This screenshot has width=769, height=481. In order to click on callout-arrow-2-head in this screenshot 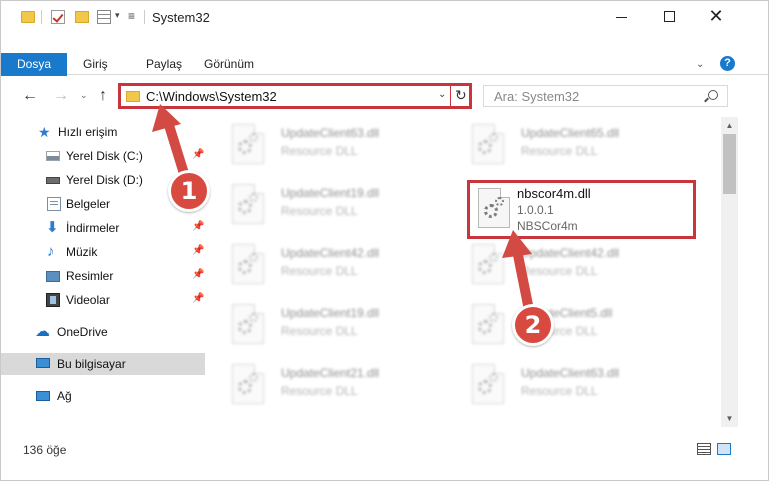, I will do `click(517, 244)`.